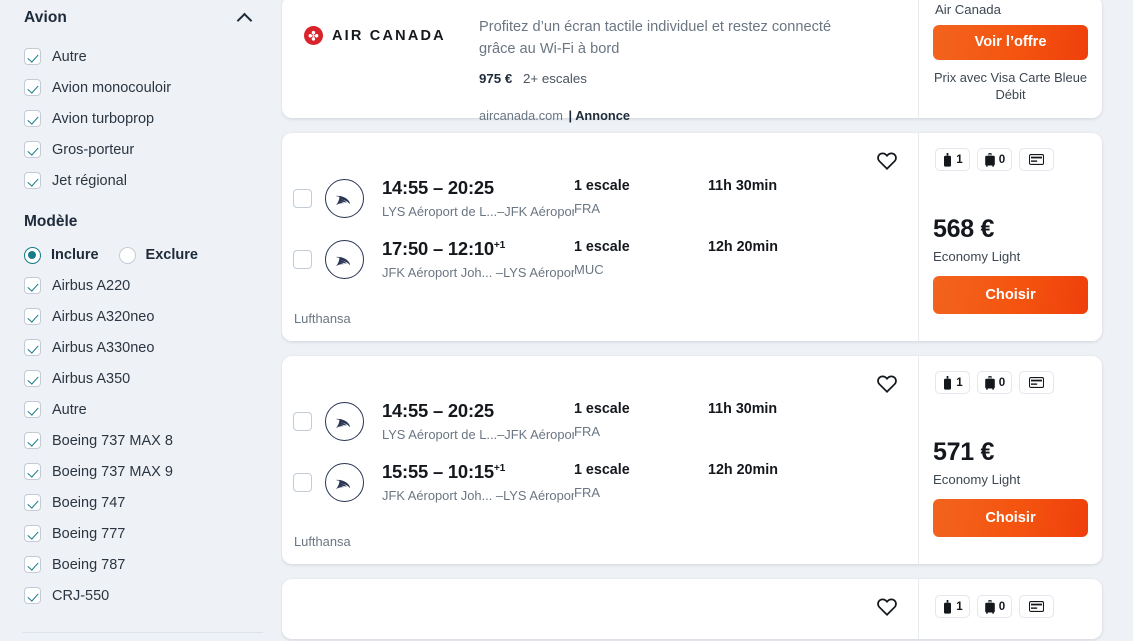 This screenshot has height=641, width=1133. I want to click on carry-on-bag-icon, so click(990, 159).